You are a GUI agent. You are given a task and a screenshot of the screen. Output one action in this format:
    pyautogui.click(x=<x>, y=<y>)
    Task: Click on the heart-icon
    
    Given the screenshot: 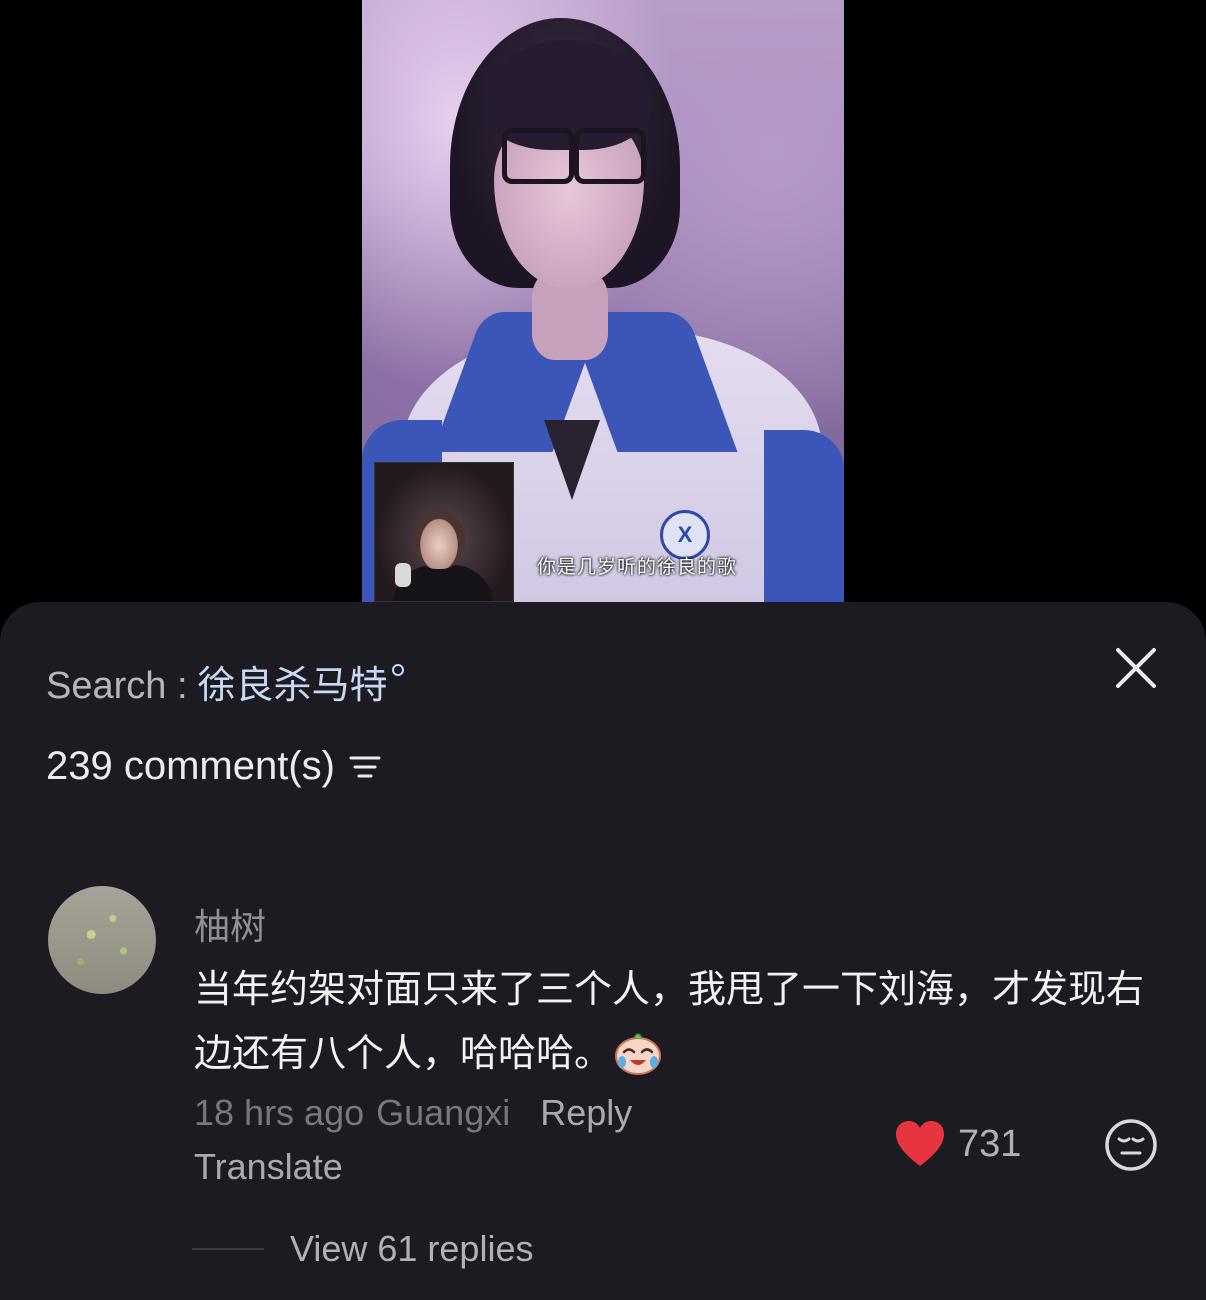 What is the action you would take?
    pyautogui.click(x=920, y=1144)
    